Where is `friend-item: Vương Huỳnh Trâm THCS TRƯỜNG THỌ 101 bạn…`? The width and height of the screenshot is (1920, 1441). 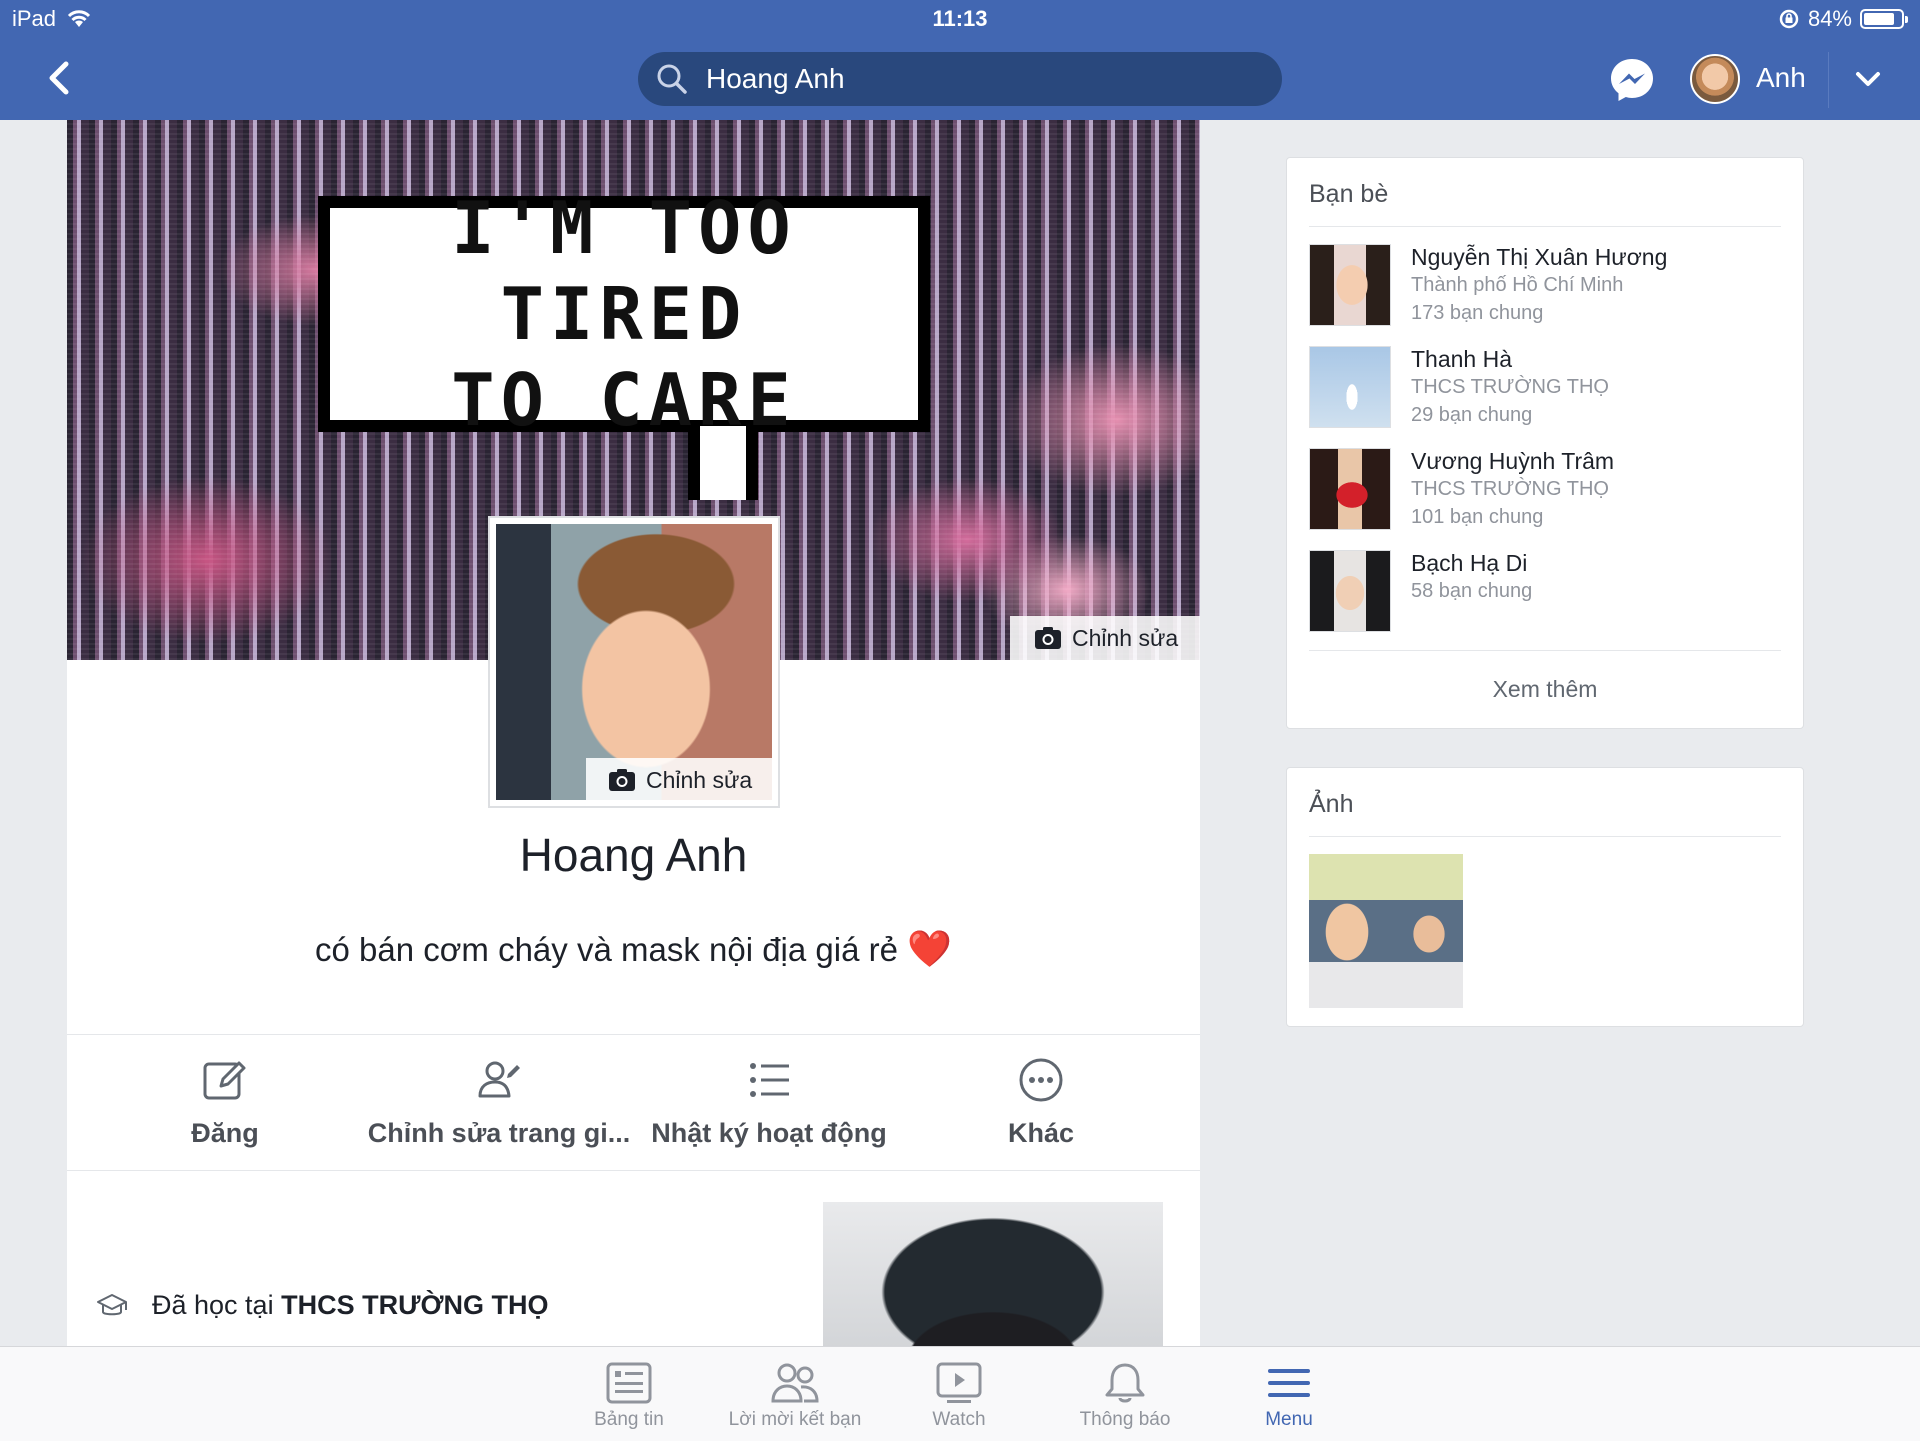 friend-item: Vương Huỳnh Trâm THCS TRƯỜNG THỌ 101 bạn… is located at coordinates (1544, 491).